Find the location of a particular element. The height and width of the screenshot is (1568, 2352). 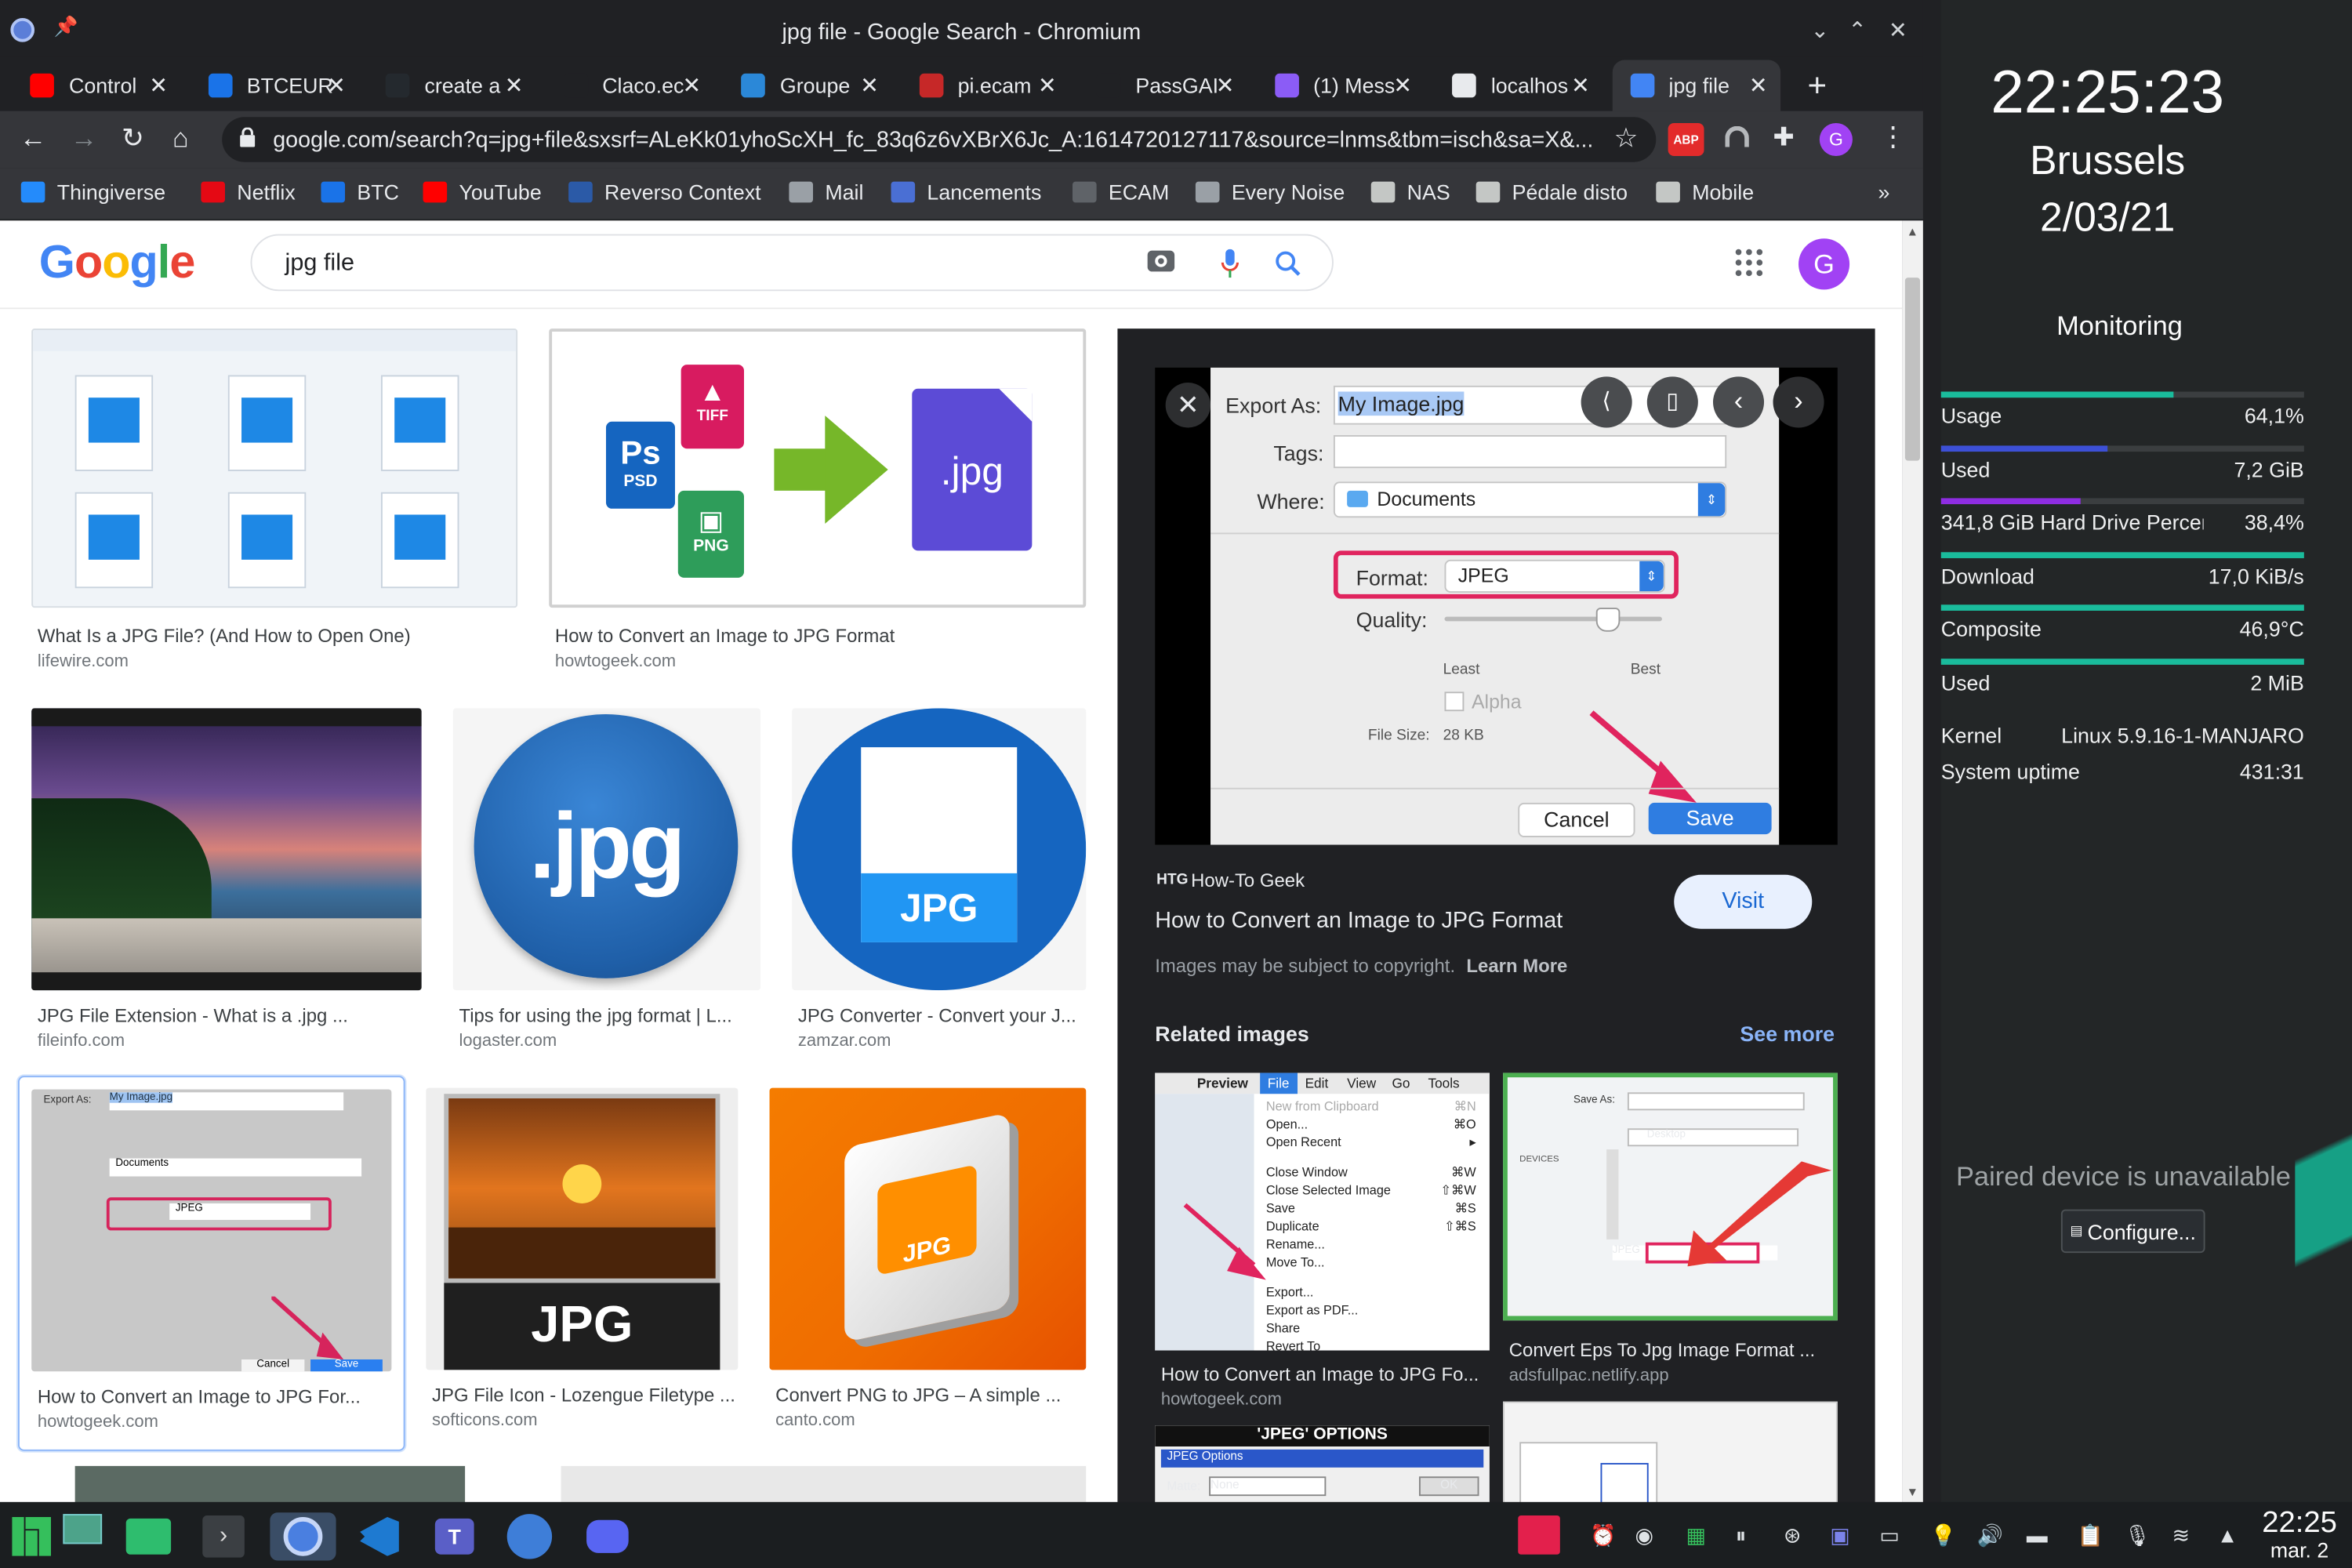

tray-teams-icon: ▣ is located at coordinates (1840, 1536).